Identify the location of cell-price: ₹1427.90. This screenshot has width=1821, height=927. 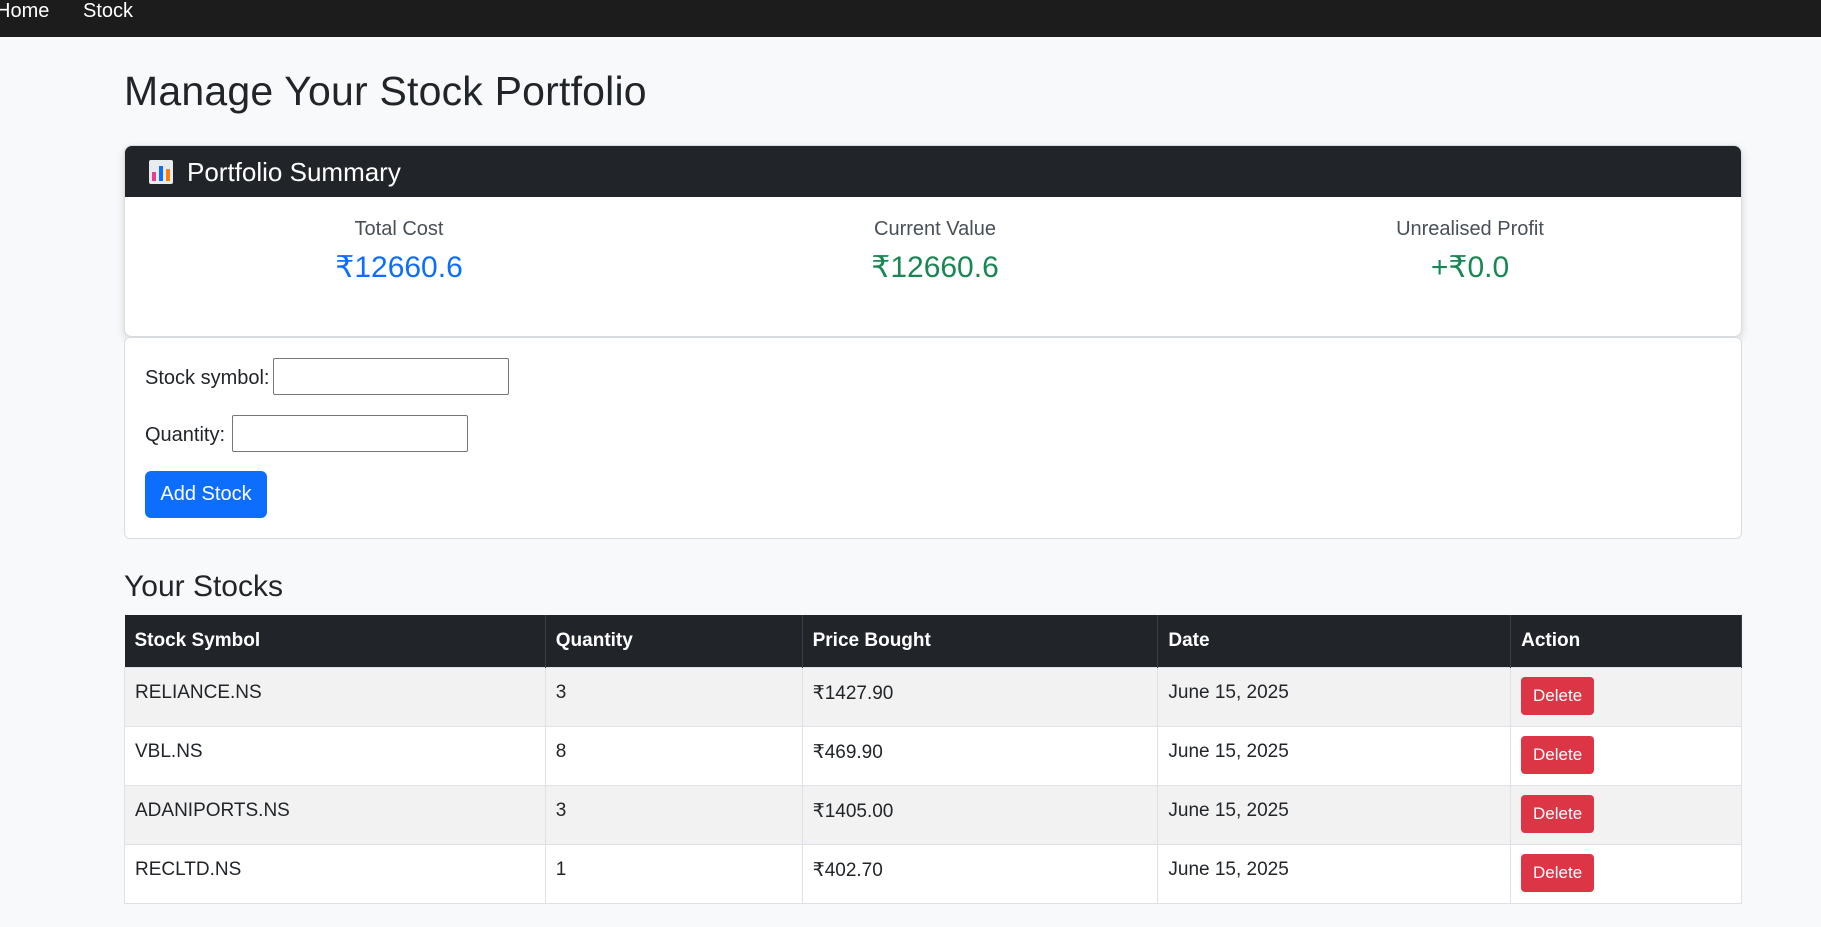
(980, 696).